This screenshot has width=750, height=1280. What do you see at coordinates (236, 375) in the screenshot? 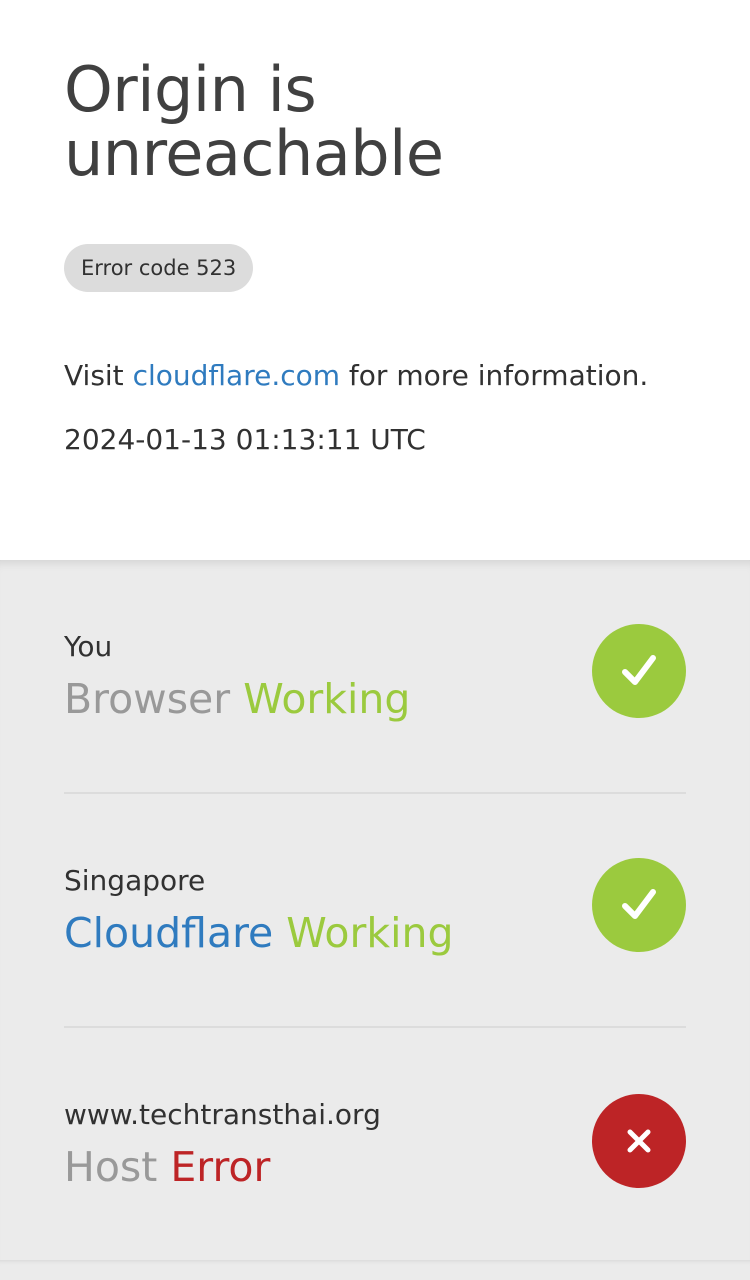
I see `cloudflare-link: cloudflare.com` at bounding box center [236, 375].